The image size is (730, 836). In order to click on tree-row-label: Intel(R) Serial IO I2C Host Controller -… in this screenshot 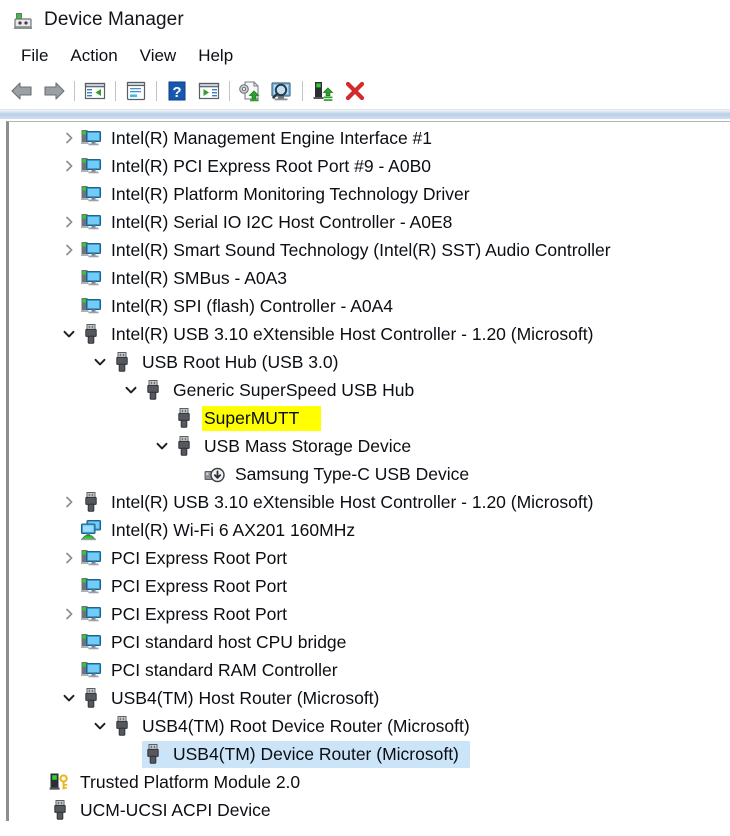, I will do `click(282, 221)`.